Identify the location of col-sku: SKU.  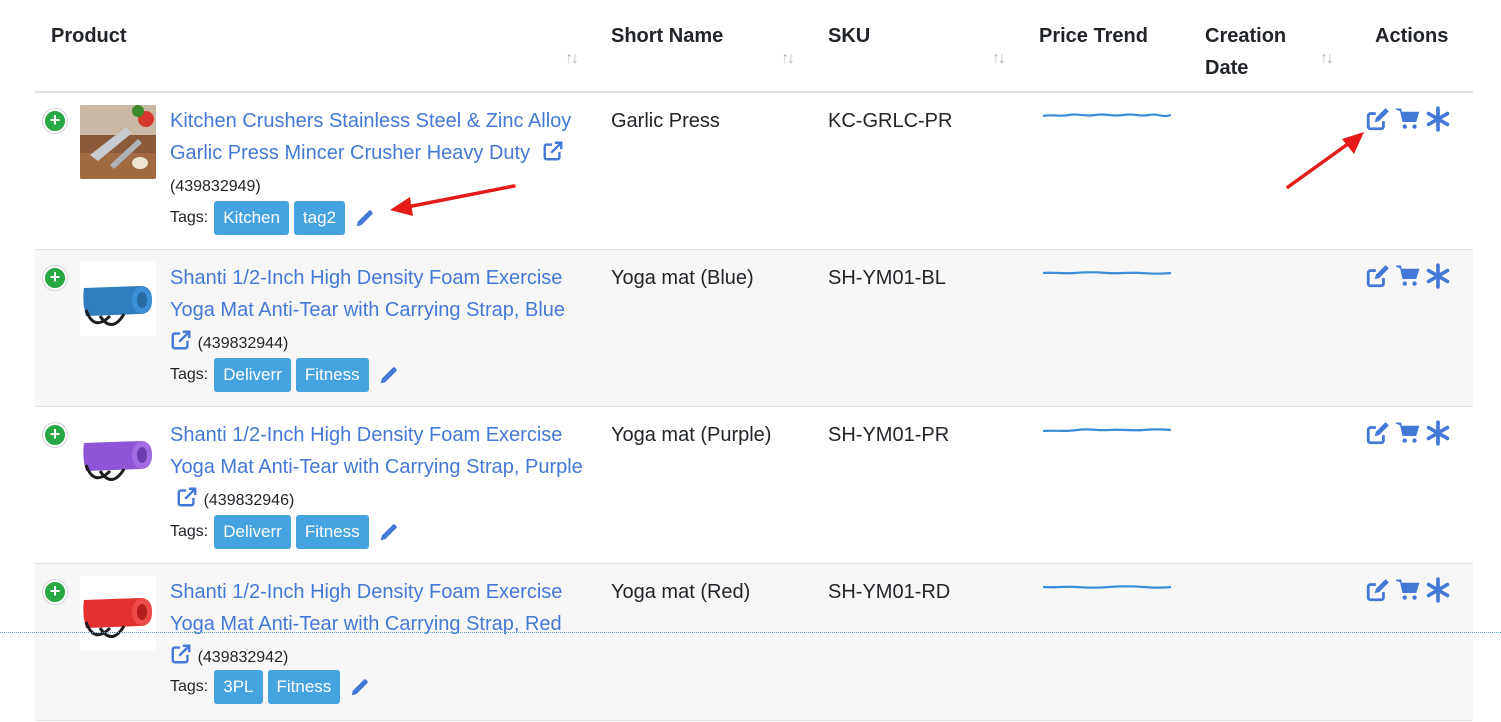
(849, 36).